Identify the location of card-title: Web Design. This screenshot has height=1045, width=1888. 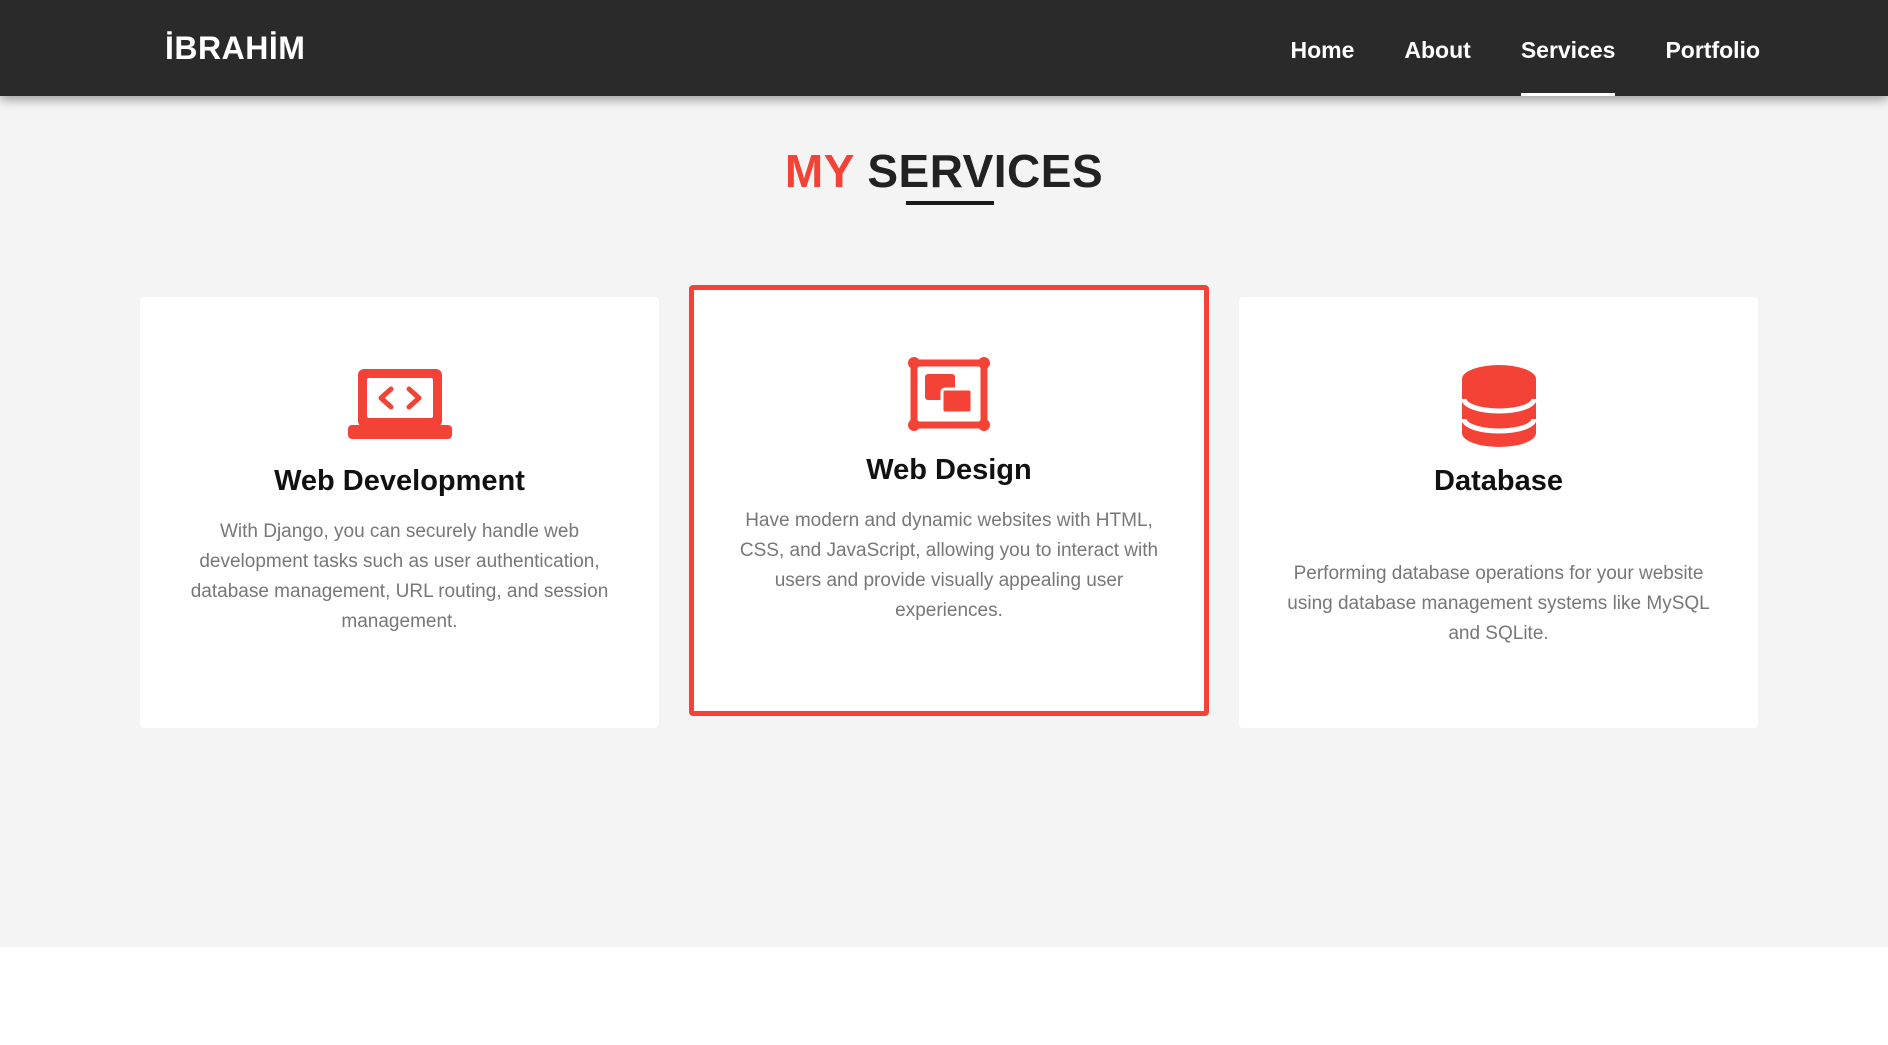
(949, 470).